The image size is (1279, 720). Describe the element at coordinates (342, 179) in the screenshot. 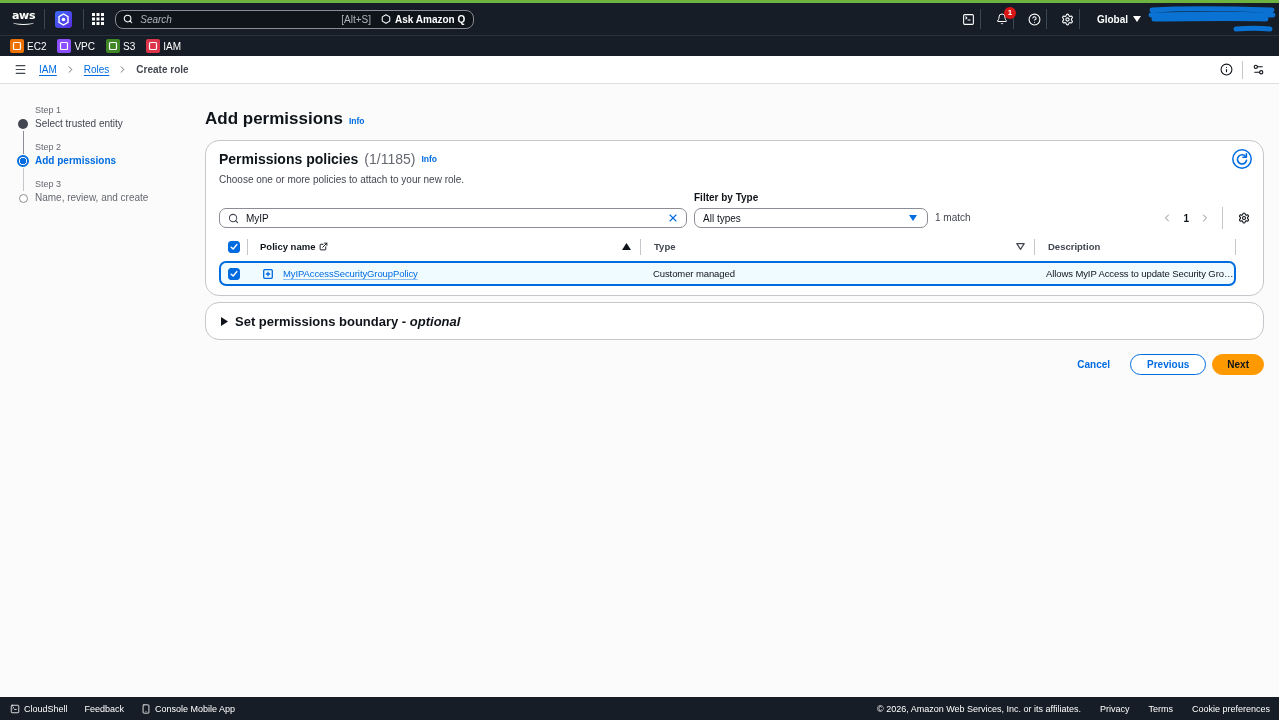

I see `panel-description: Choose one or more policies to attach to your new role.` at that location.